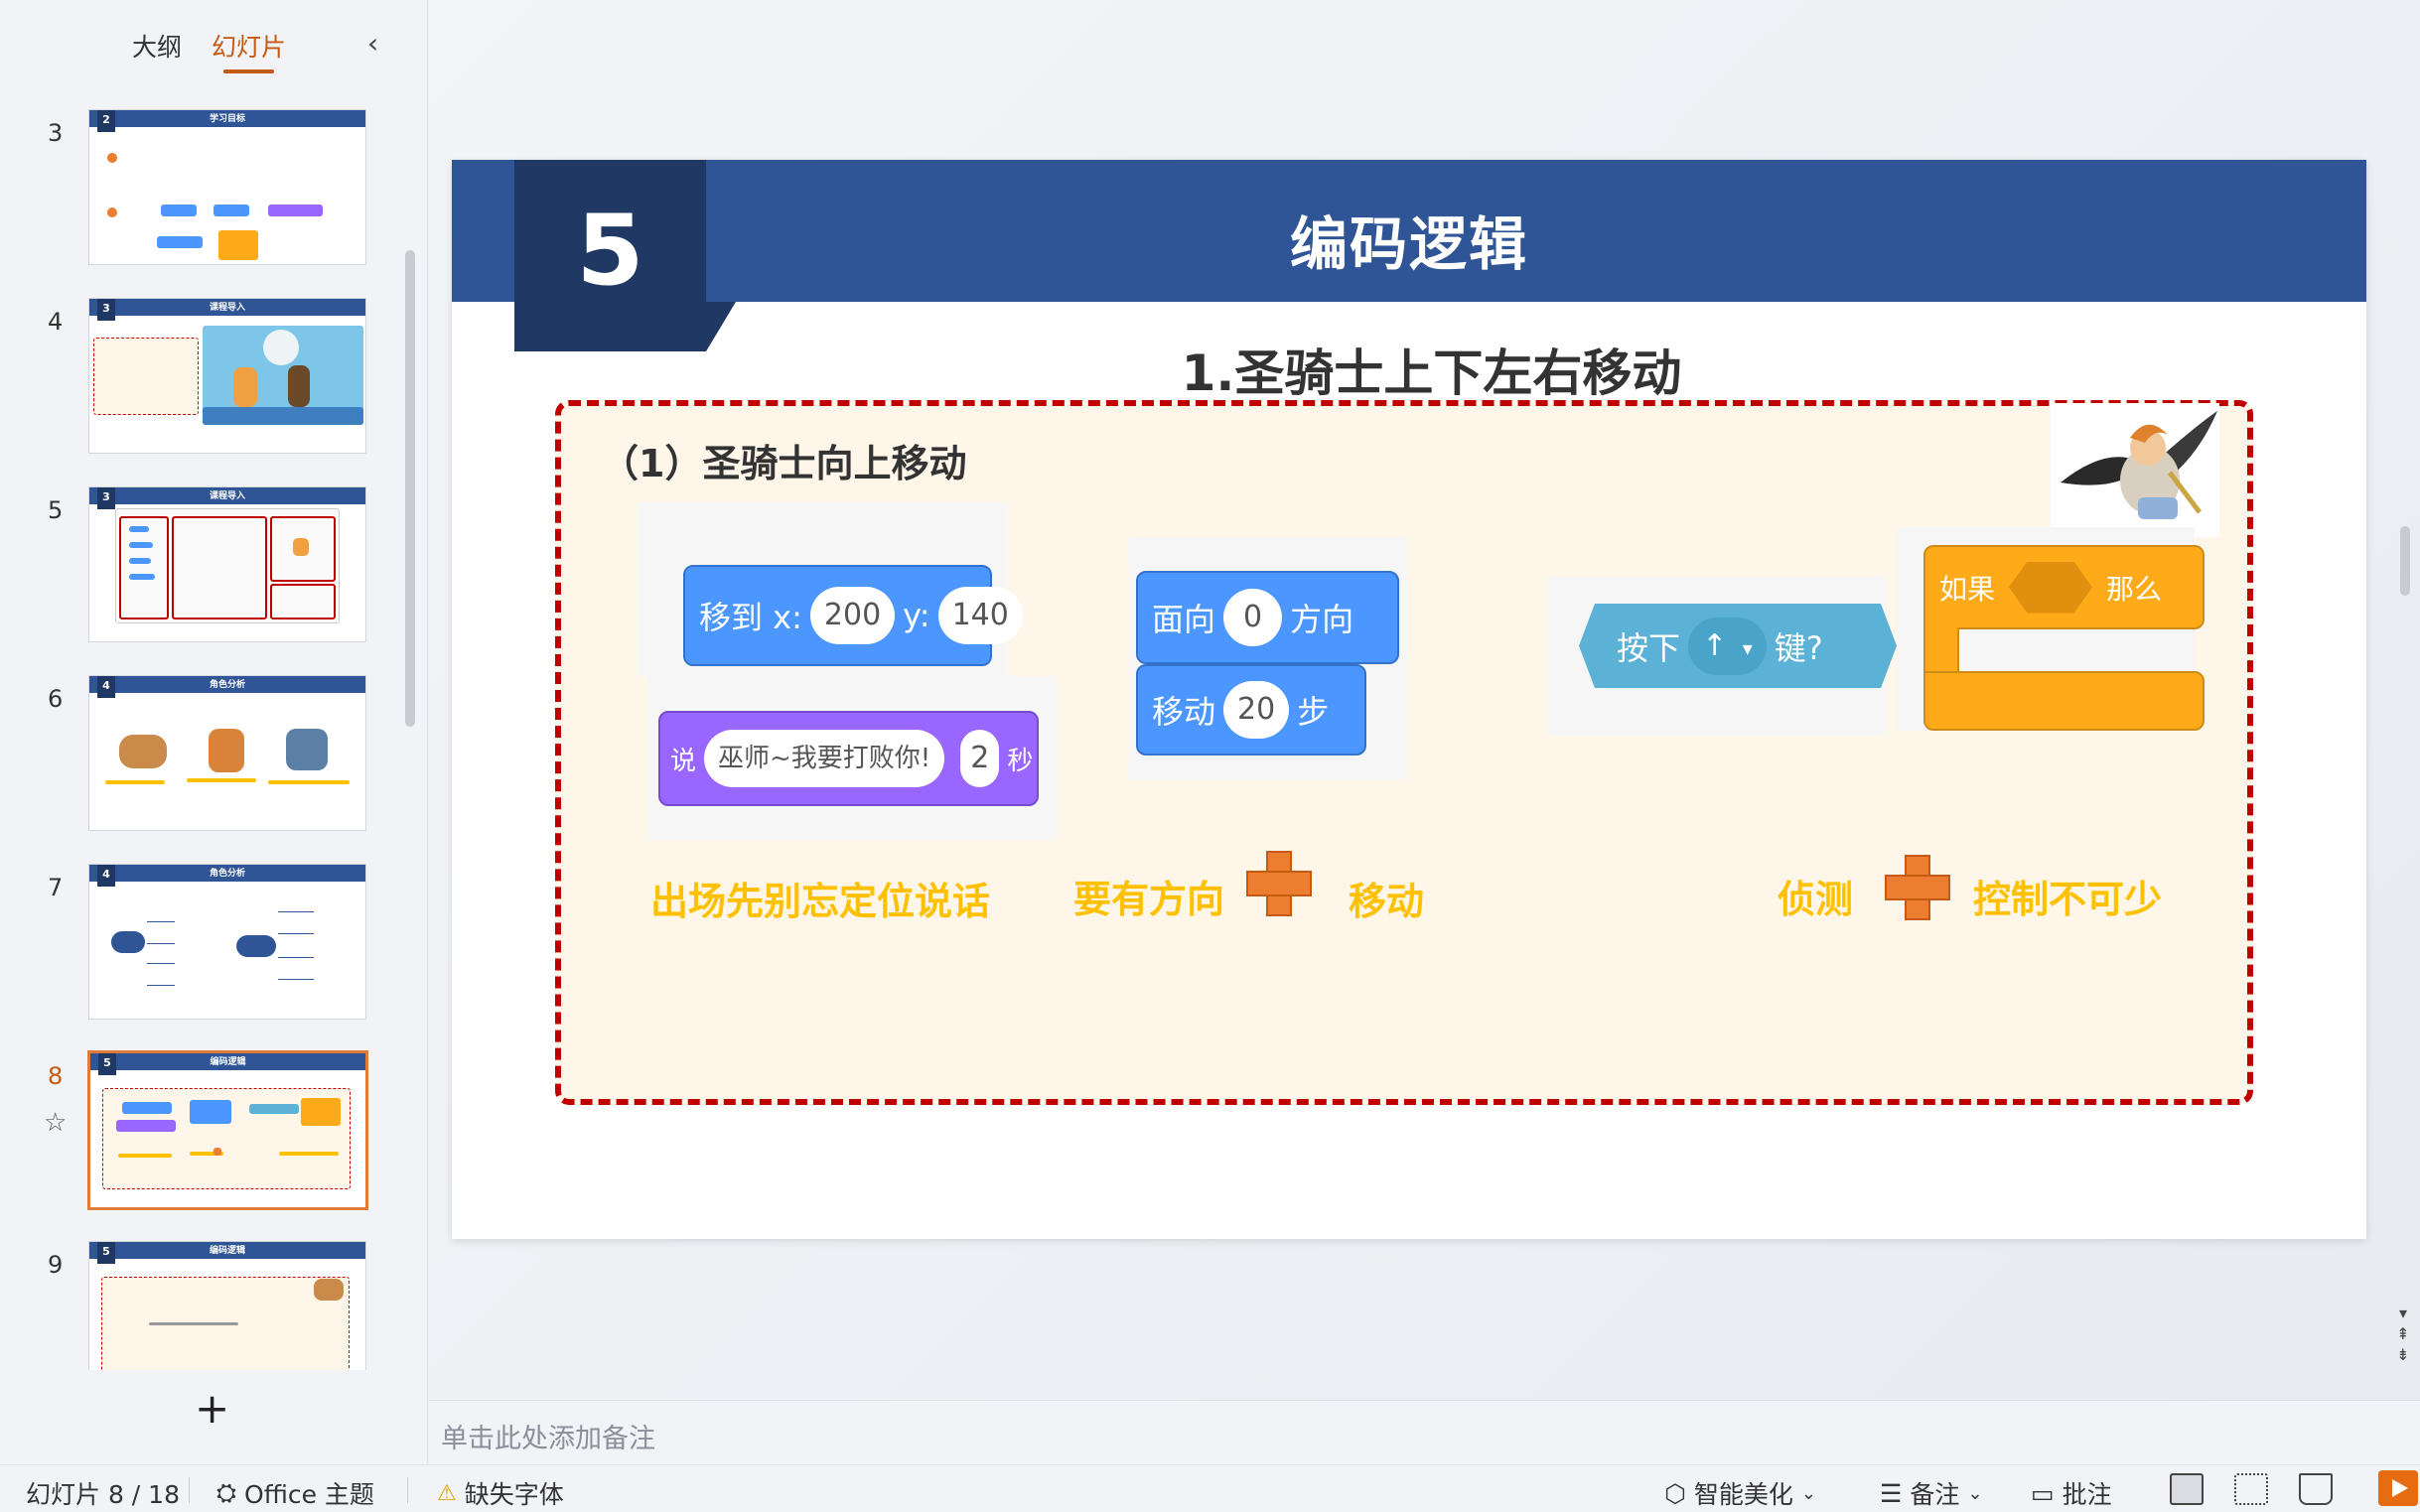 The width and height of the screenshot is (2420, 1512). I want to click on if-block-bottom, so click(2064, 701).